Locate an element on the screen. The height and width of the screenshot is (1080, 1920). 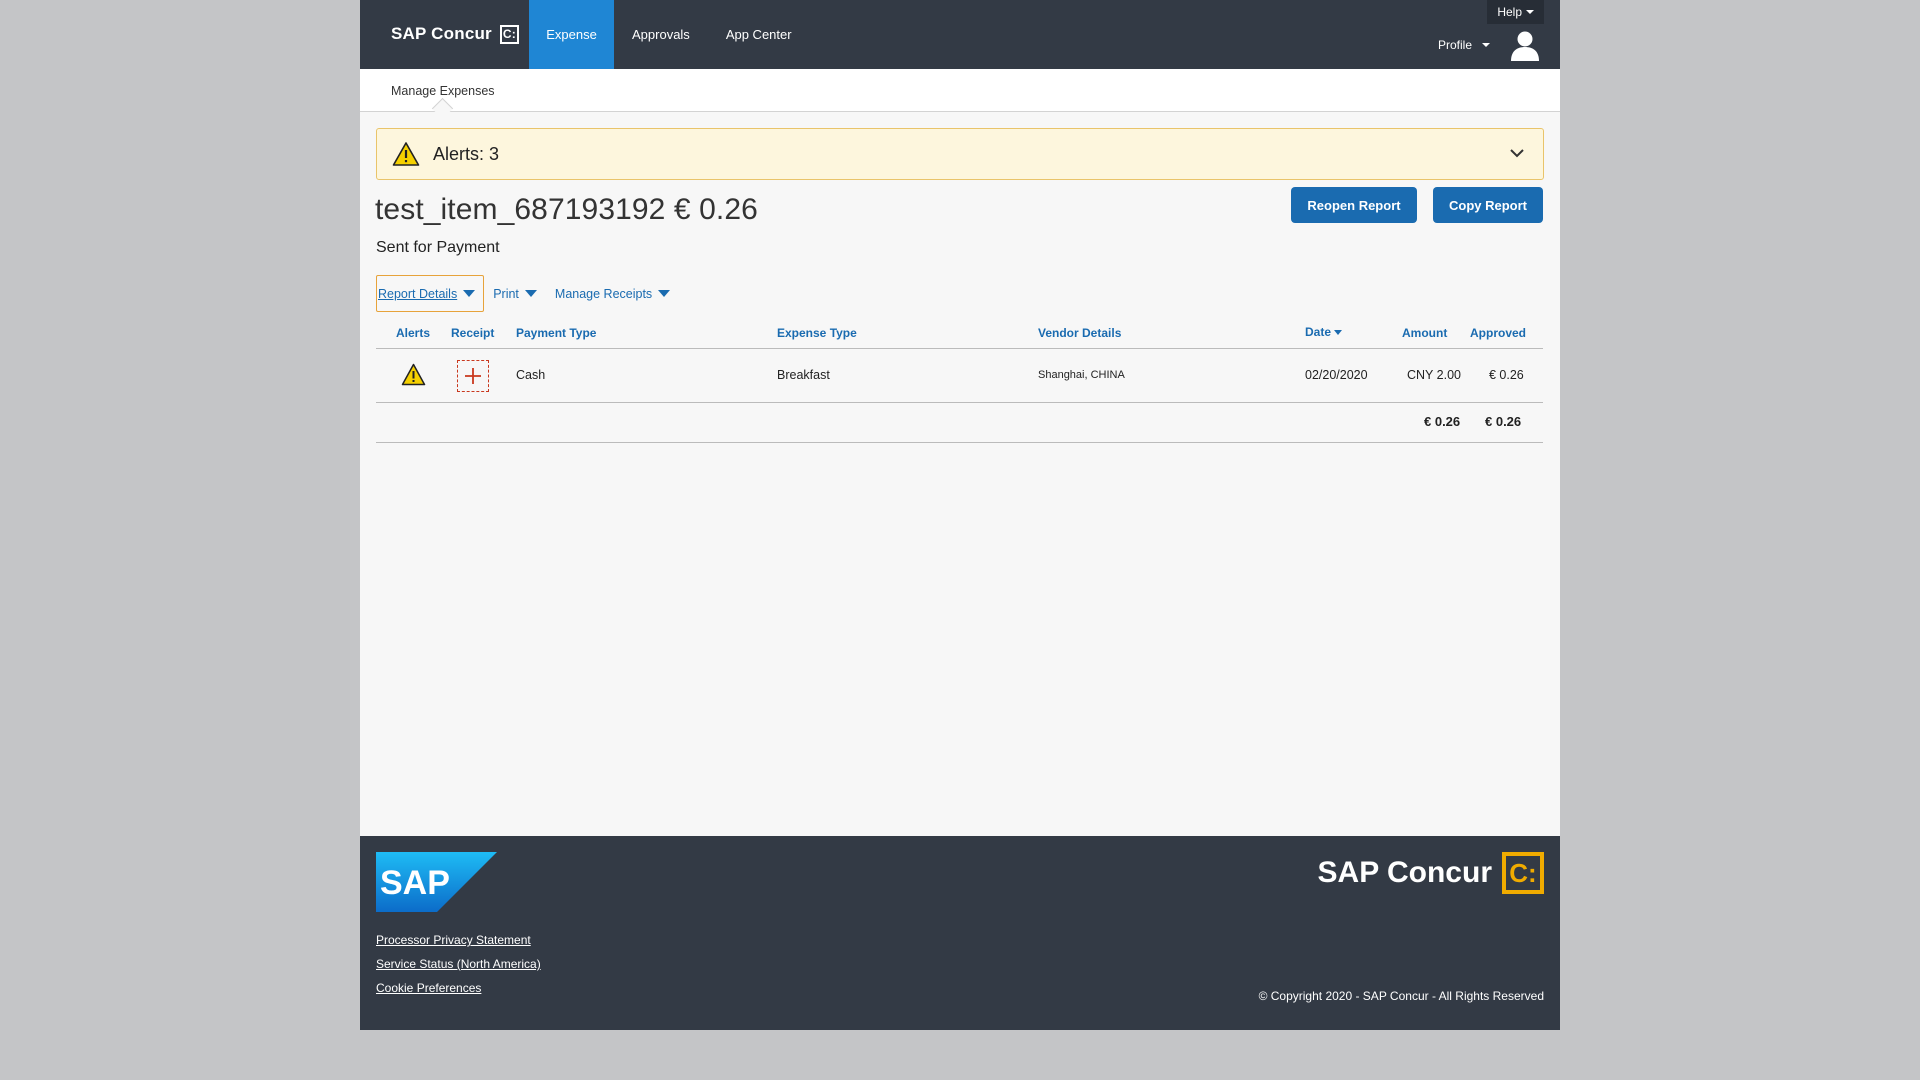
main-nav: Expense Approvals App Center is located at coordinates (669, 34).